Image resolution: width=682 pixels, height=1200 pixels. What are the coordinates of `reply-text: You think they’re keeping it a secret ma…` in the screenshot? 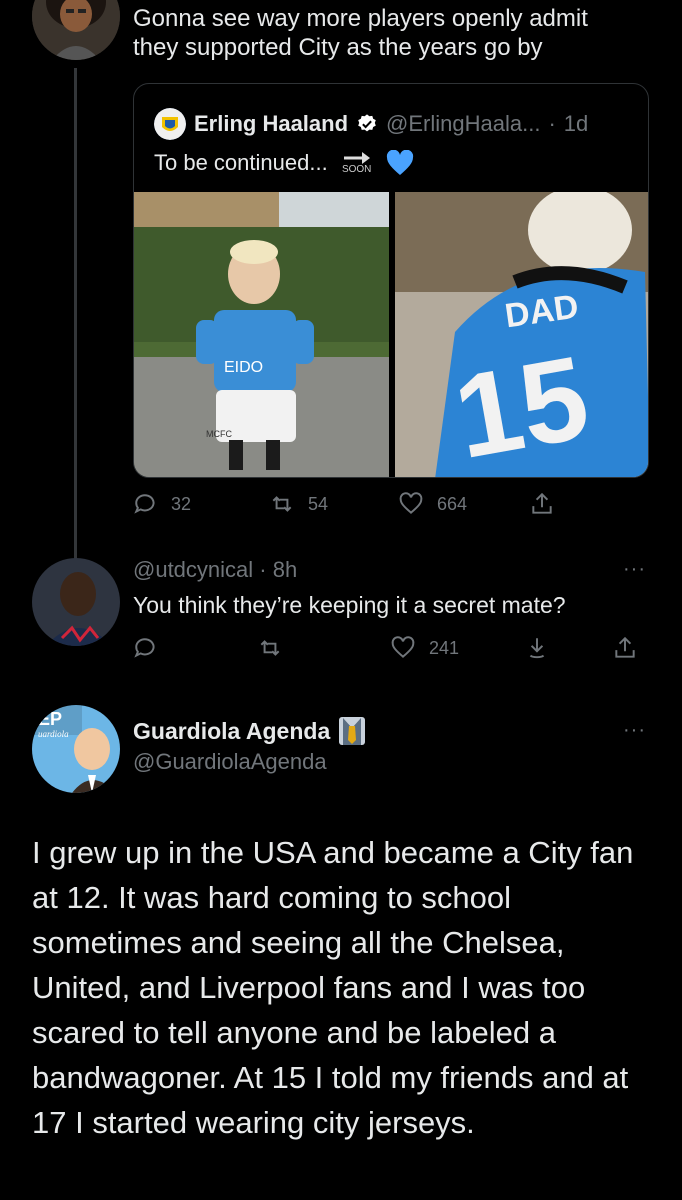 It's located at (349, 605).